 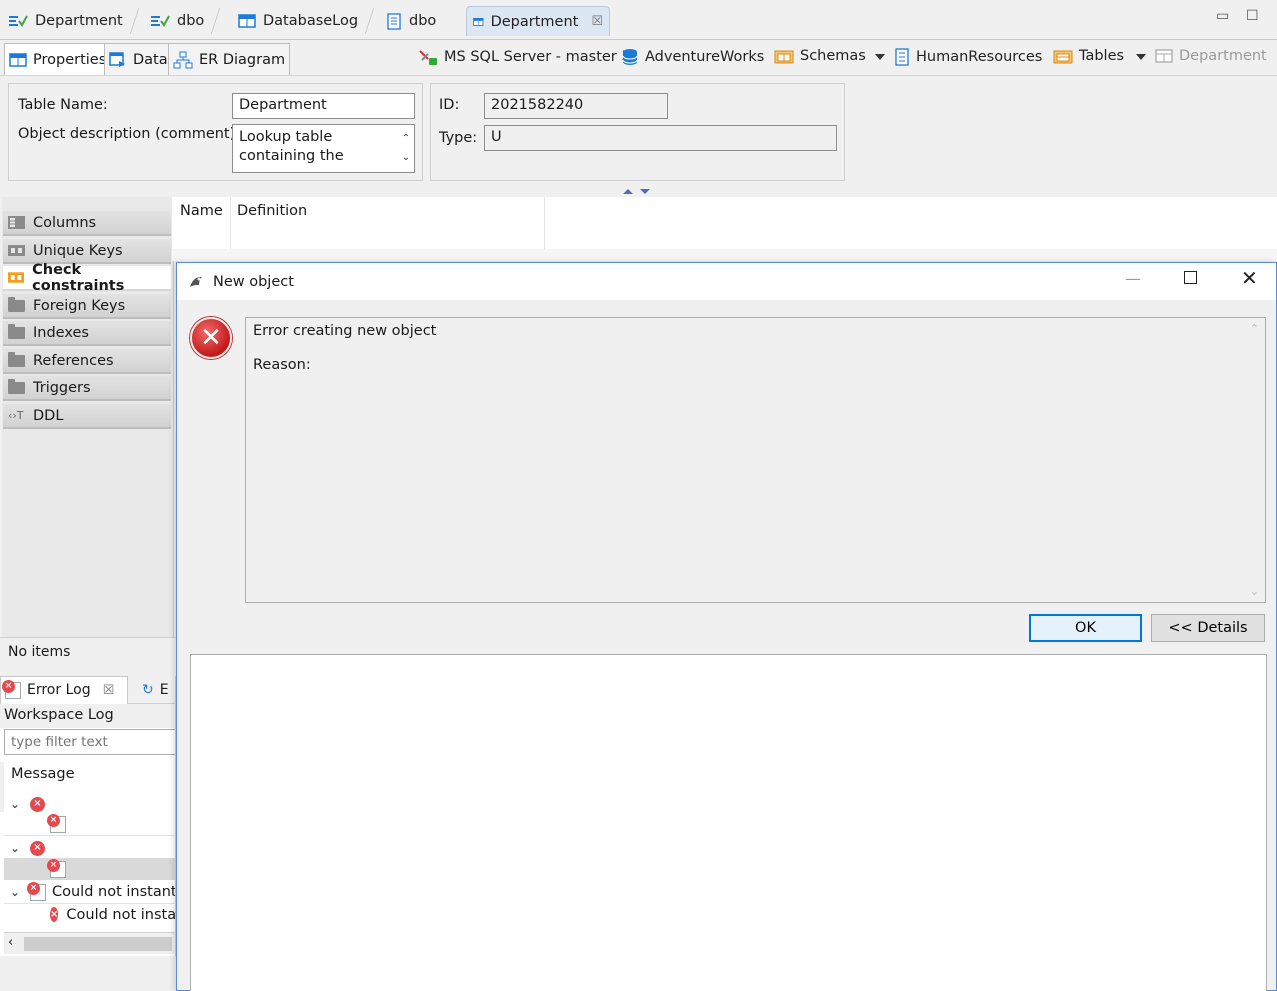 I want to click on tab-error-log: × Error Log ☒, so click(x=64, y=690).